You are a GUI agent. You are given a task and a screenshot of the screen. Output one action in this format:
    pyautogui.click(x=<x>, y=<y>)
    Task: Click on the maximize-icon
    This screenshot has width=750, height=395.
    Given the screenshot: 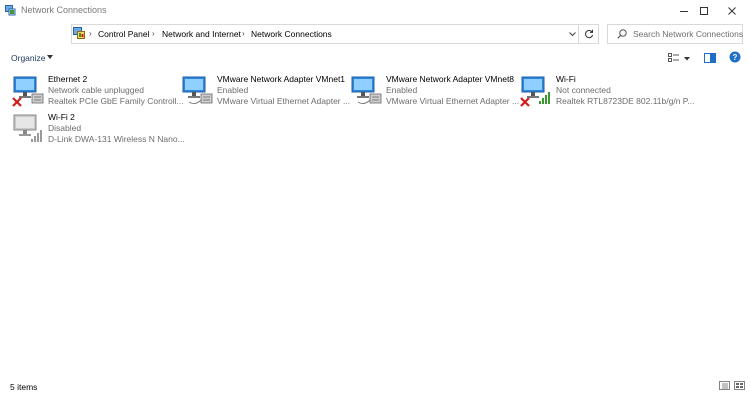 What is the action you would take?
    pyautogui.click(x=704, y=11)
    